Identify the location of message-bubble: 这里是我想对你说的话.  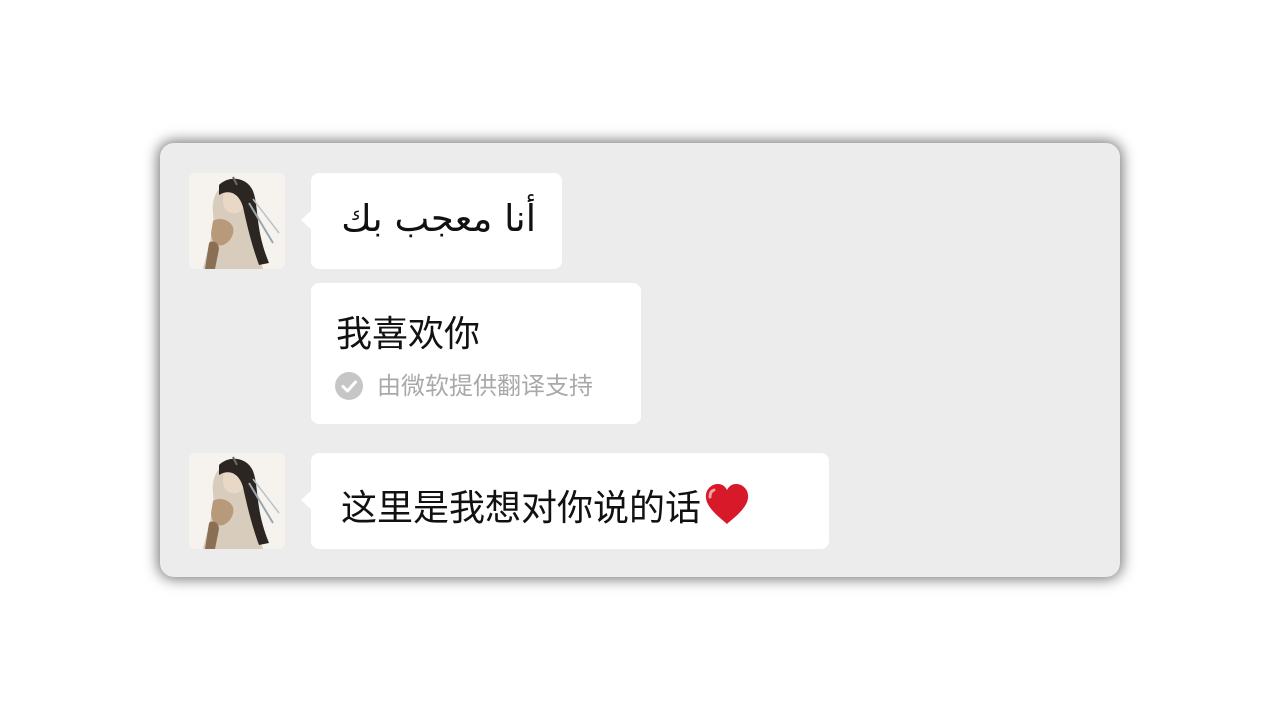
(565, 501).